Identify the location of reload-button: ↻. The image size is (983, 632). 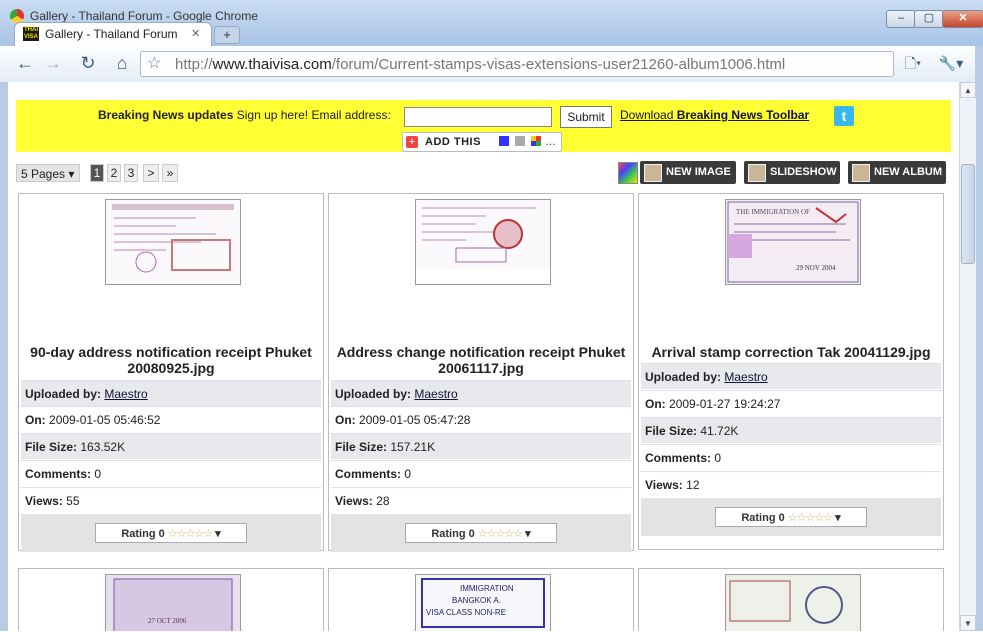
(88, 63).